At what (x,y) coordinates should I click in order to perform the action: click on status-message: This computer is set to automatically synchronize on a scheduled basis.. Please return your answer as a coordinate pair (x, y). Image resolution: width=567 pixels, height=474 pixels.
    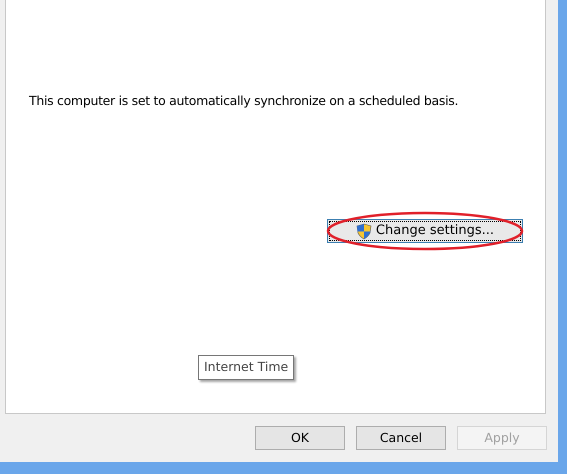
    Looking at the image, I should click on (243, 100).